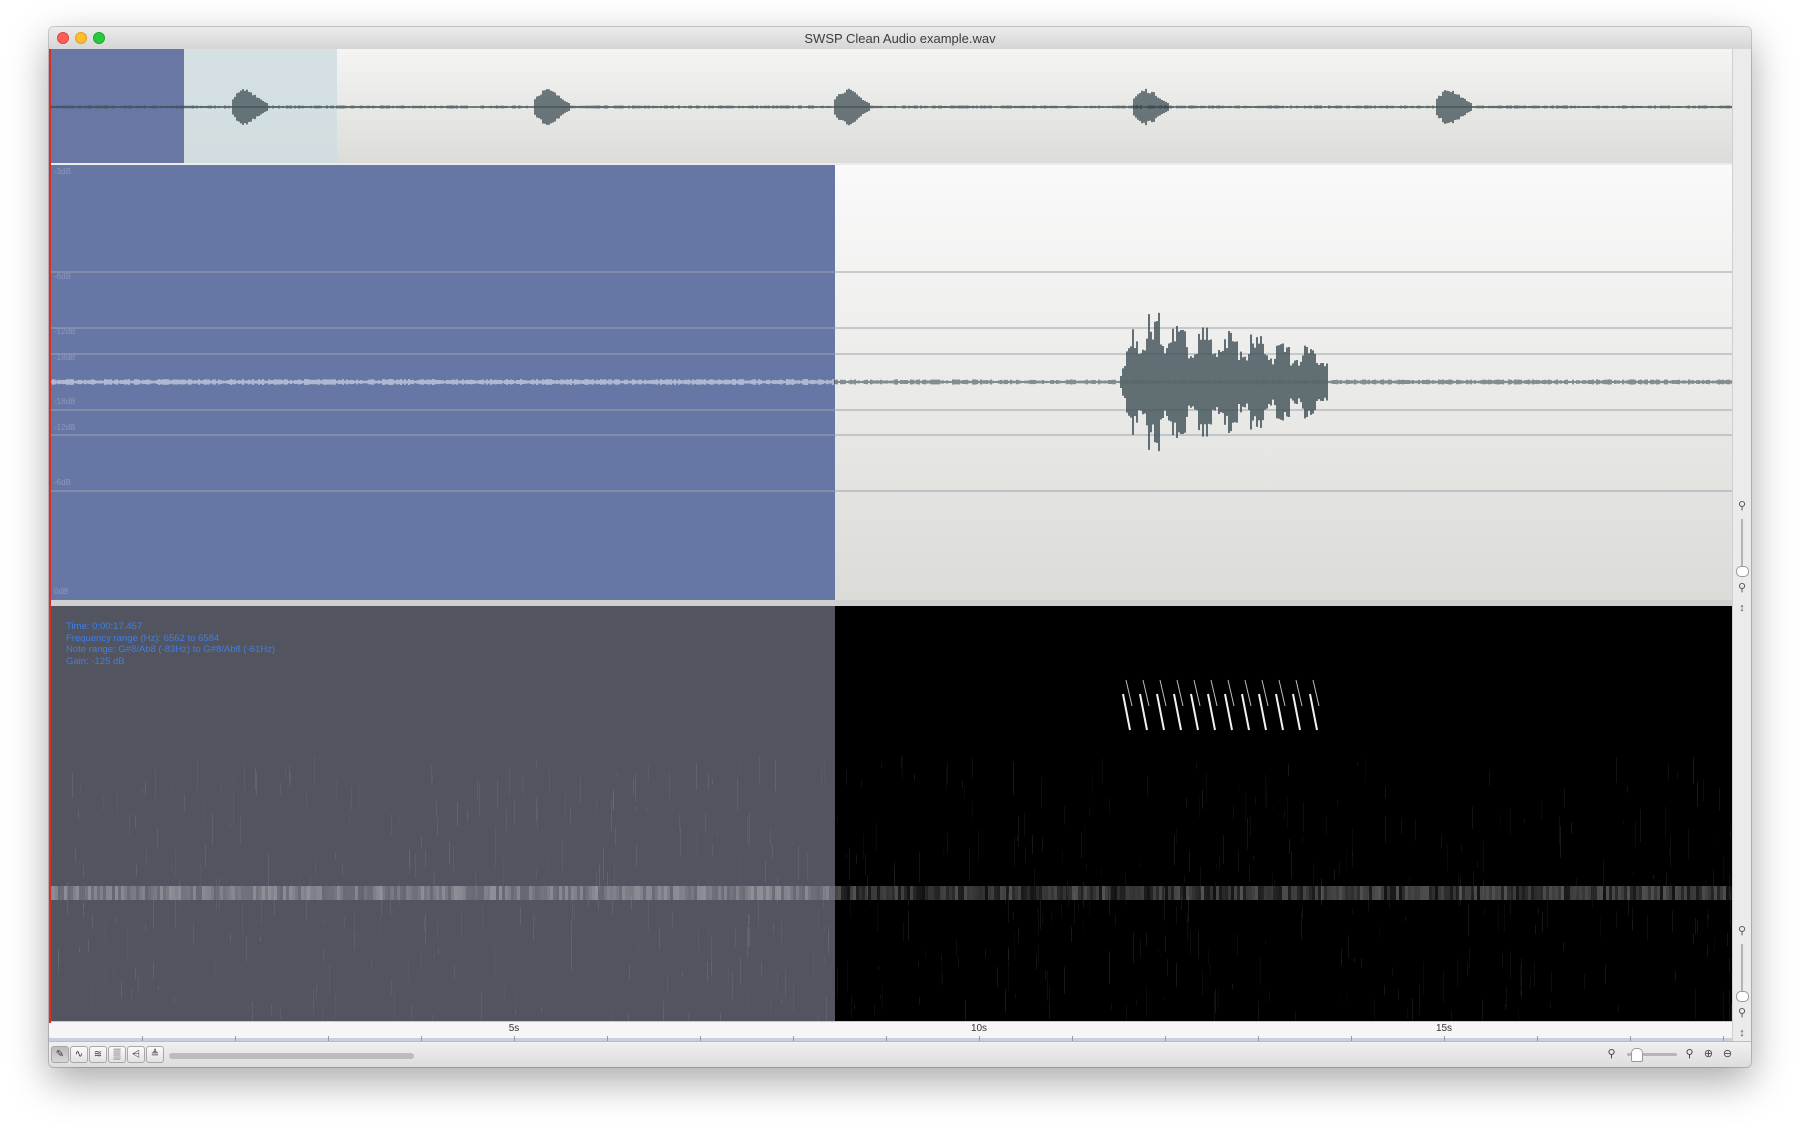 The height and width of the screenshot is (1137, 1800). I want to click on spectrogram-zoom-reset-icon: ↕, so click(1742, 1033).